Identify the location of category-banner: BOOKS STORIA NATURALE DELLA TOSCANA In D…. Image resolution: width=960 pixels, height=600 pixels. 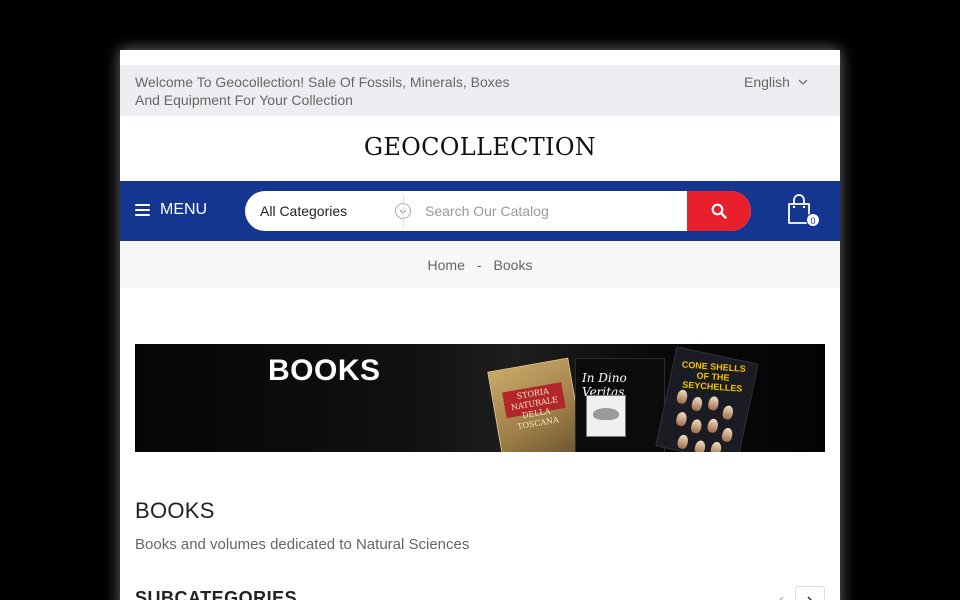
(480, 398).